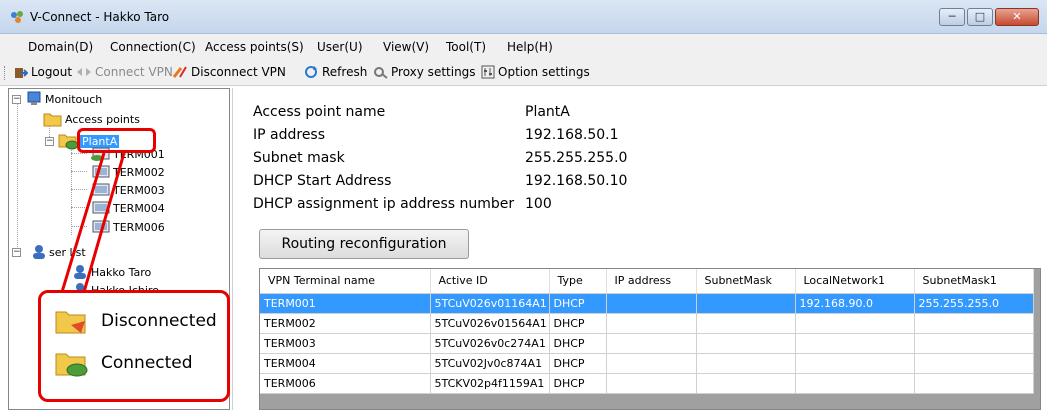 This screenshot has width=1047, height=410. Describe the element at coordinates (159, 321) in the screenshot. I see `legend-disconnected-label: Disconnected` at that location.